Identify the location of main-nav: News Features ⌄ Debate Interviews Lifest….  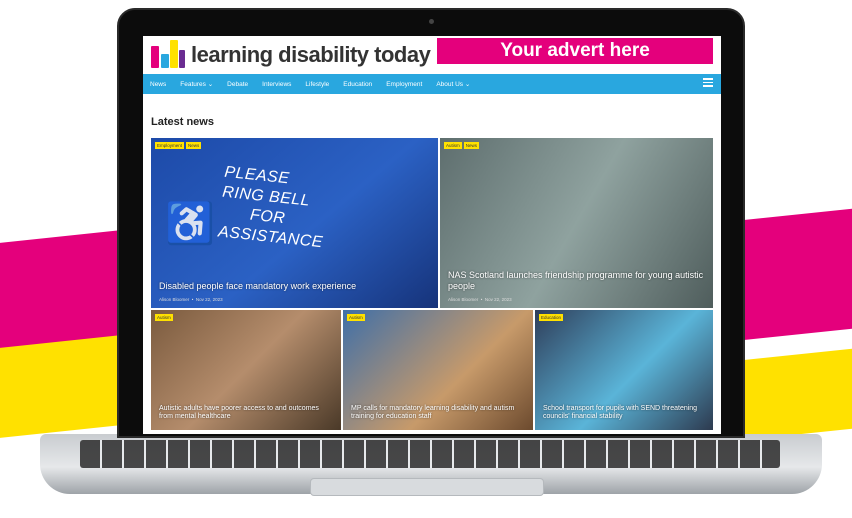
(432, 84).